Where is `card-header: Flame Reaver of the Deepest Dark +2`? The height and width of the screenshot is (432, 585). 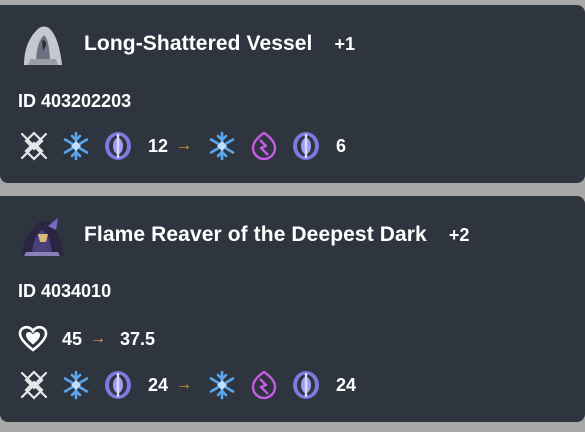
card-header: Flame Reaver of the Deepest Dark +2 is located at coordinates (243, 235).